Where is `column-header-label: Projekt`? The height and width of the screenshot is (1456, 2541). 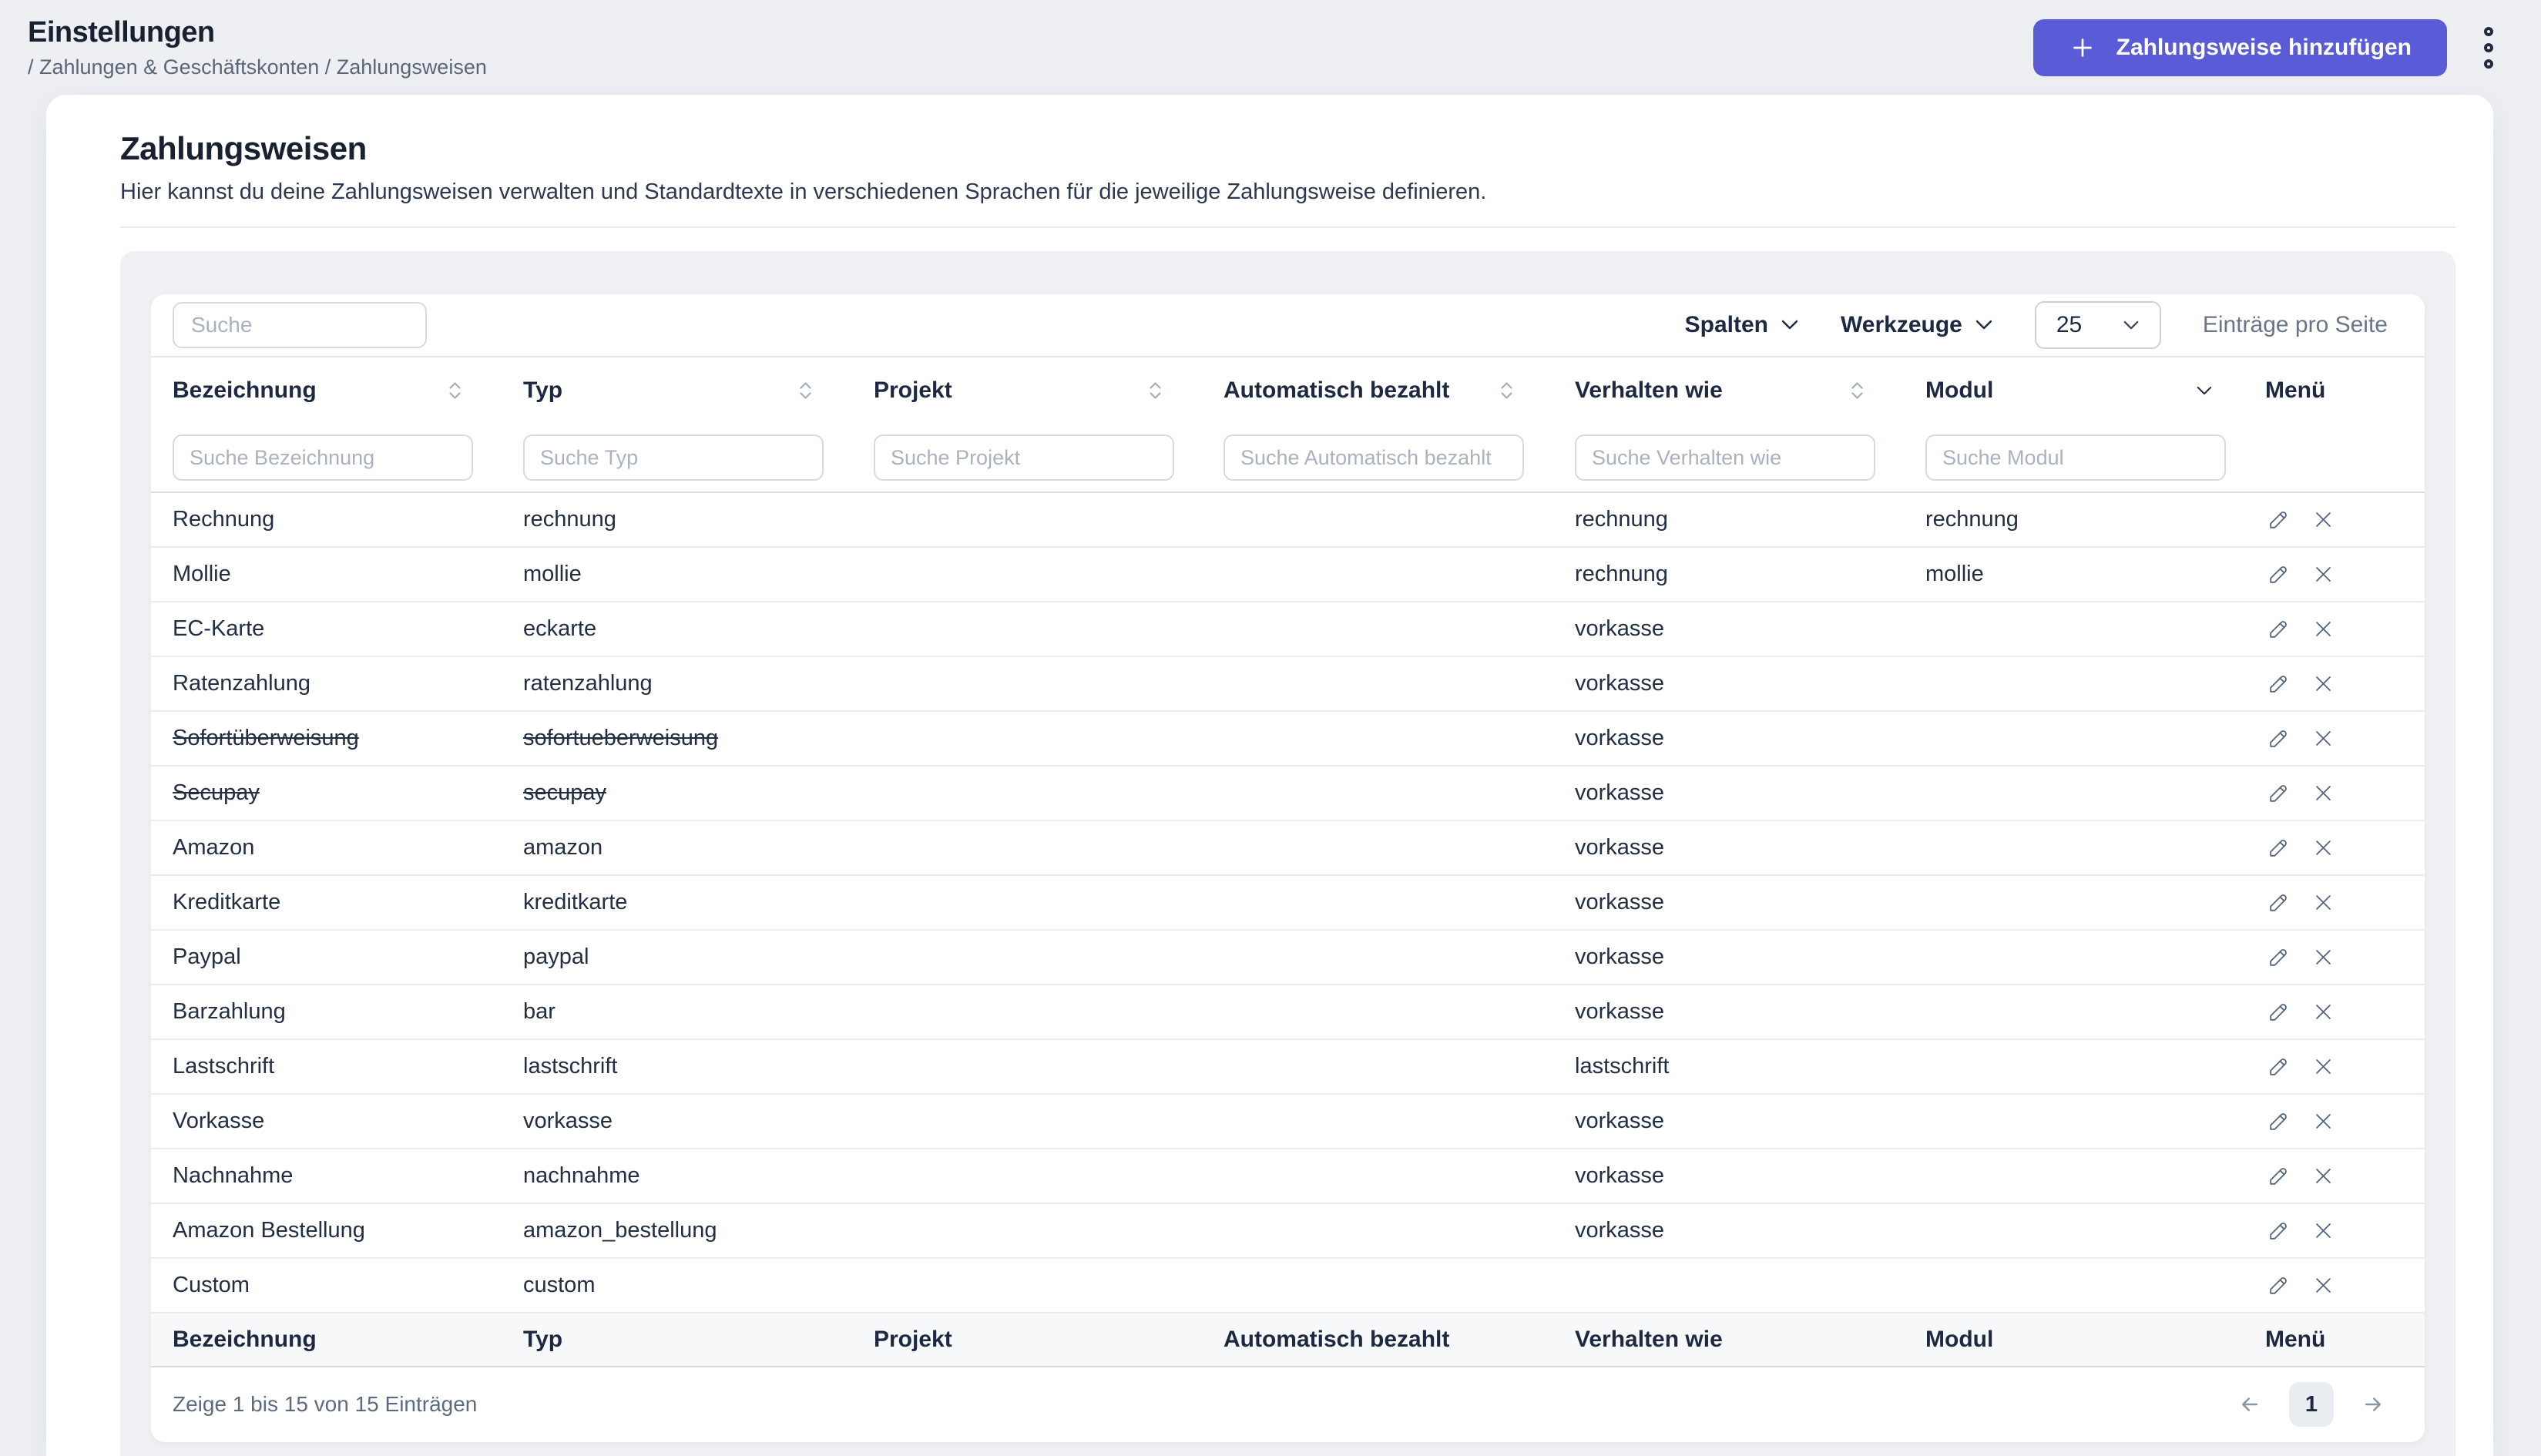
column-header-label: Projekt is located at coordinates (913, 390).